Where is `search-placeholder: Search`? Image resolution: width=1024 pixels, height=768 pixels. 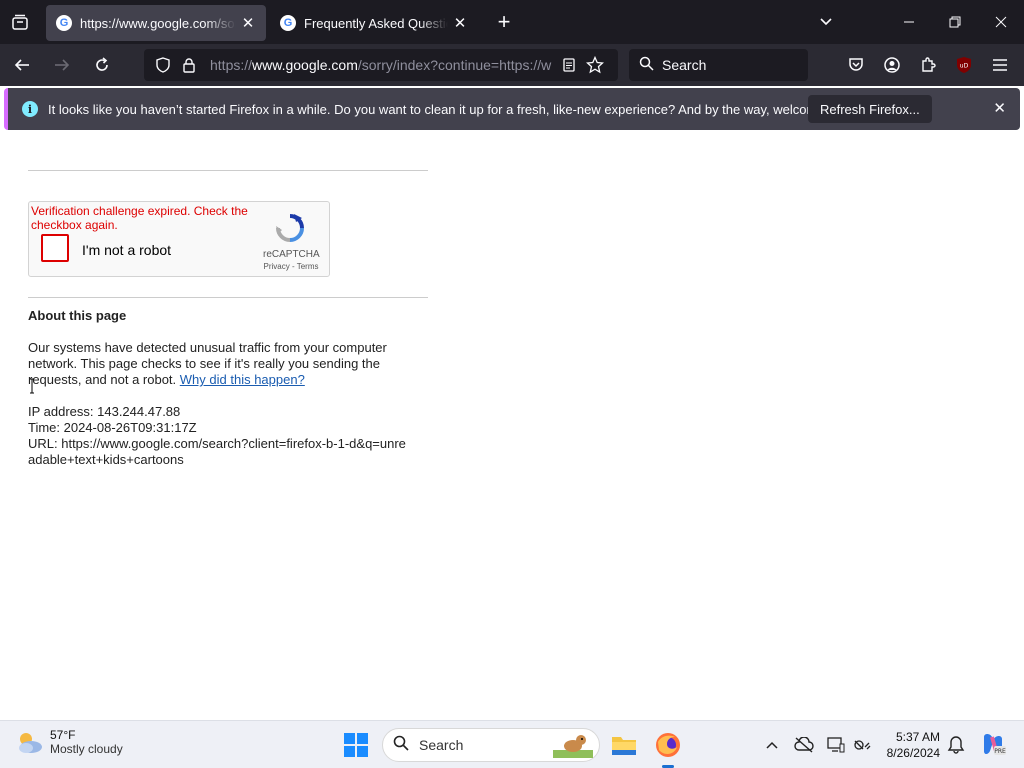 search-placeholder: Search is located at coordinates (684, 65).